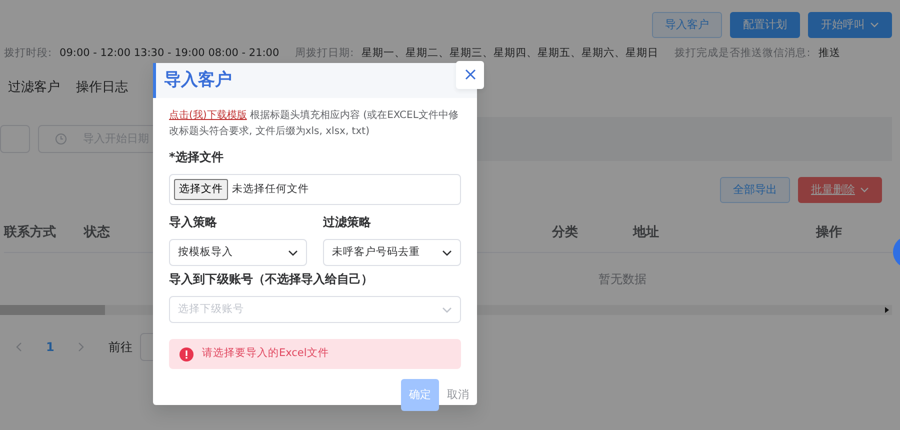 The height and width of the screenshot is (430, 900). I want to click on file-button: 选择文件, so click(201, 189).